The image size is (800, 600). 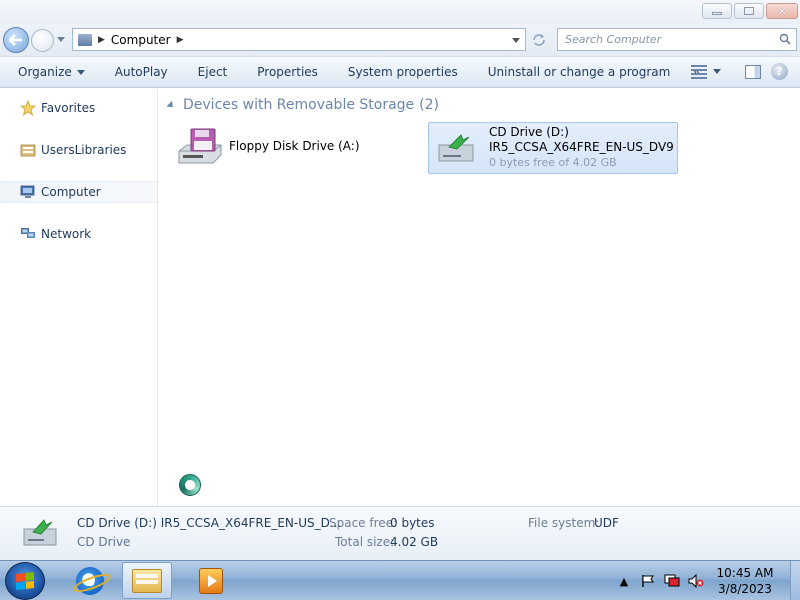 I want to click on preview-pane-icon, so click(x=753, y=71).